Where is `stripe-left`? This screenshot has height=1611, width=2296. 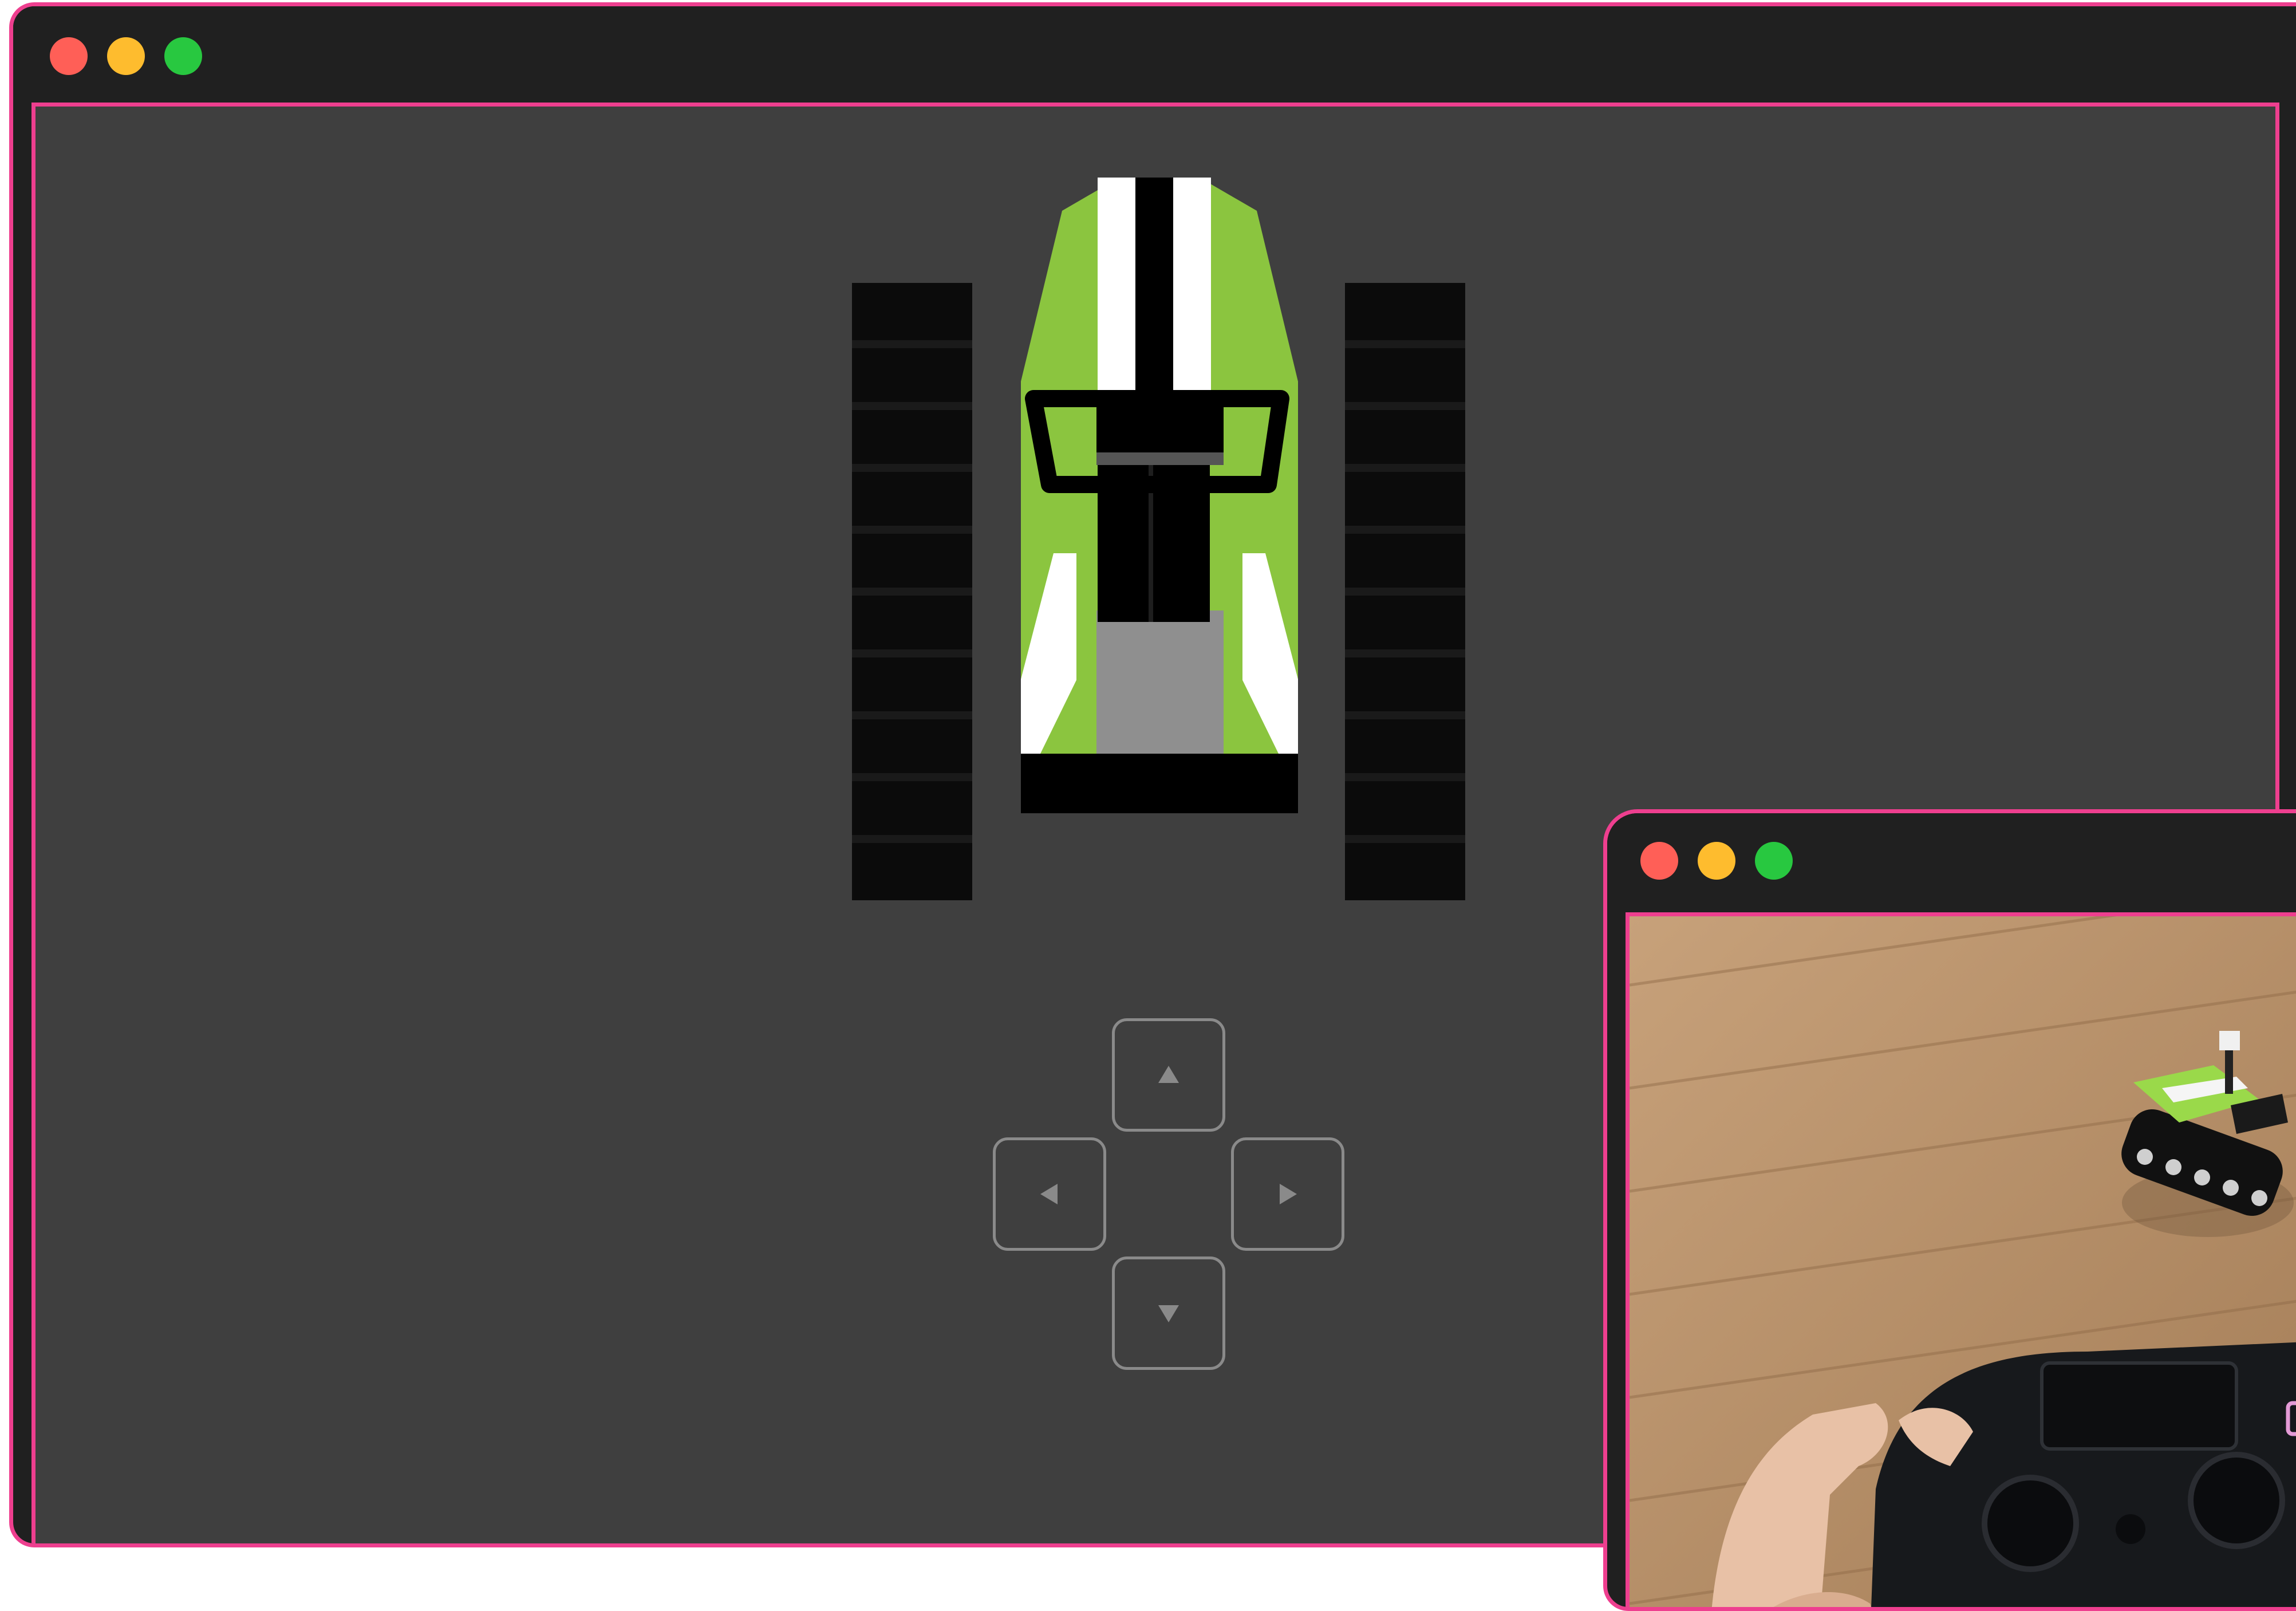
stripe-left is located at coordinates (1117, 292).